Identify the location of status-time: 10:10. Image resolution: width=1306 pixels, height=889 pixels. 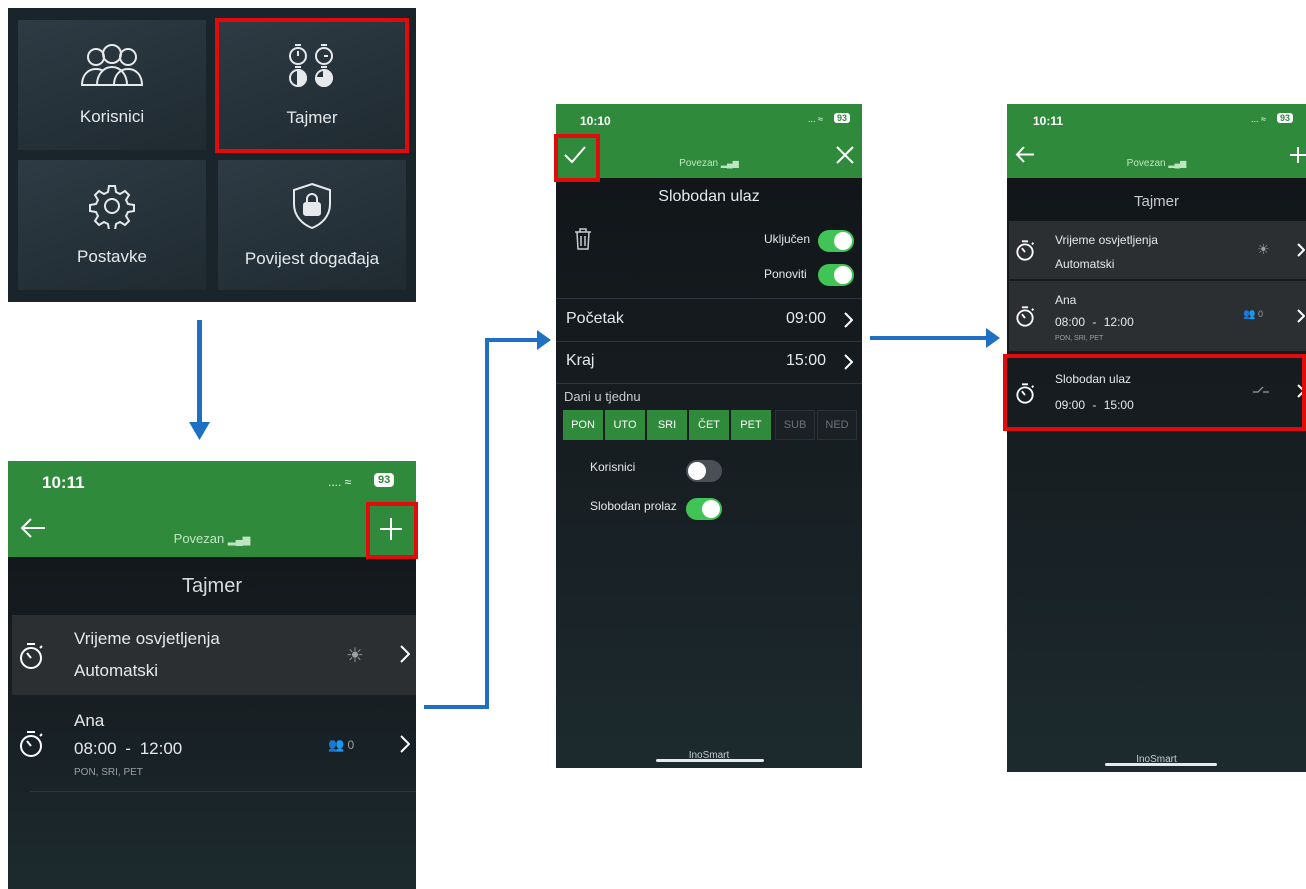
(595, 121).